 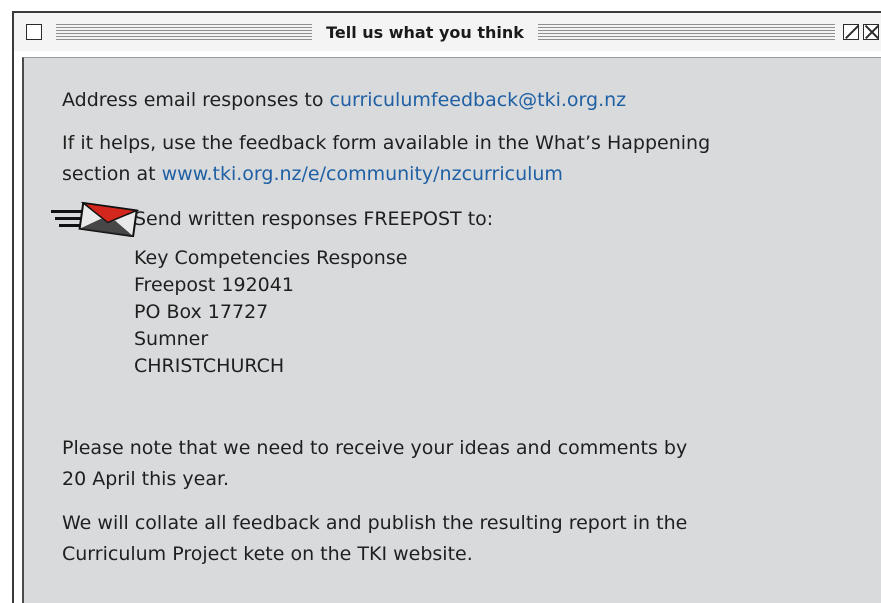 What do you see at coordinates (314, 219) in the screenshot?
I see `freepost-label: Send written responses FREEPOST to:` at bounding box center [314, 219].